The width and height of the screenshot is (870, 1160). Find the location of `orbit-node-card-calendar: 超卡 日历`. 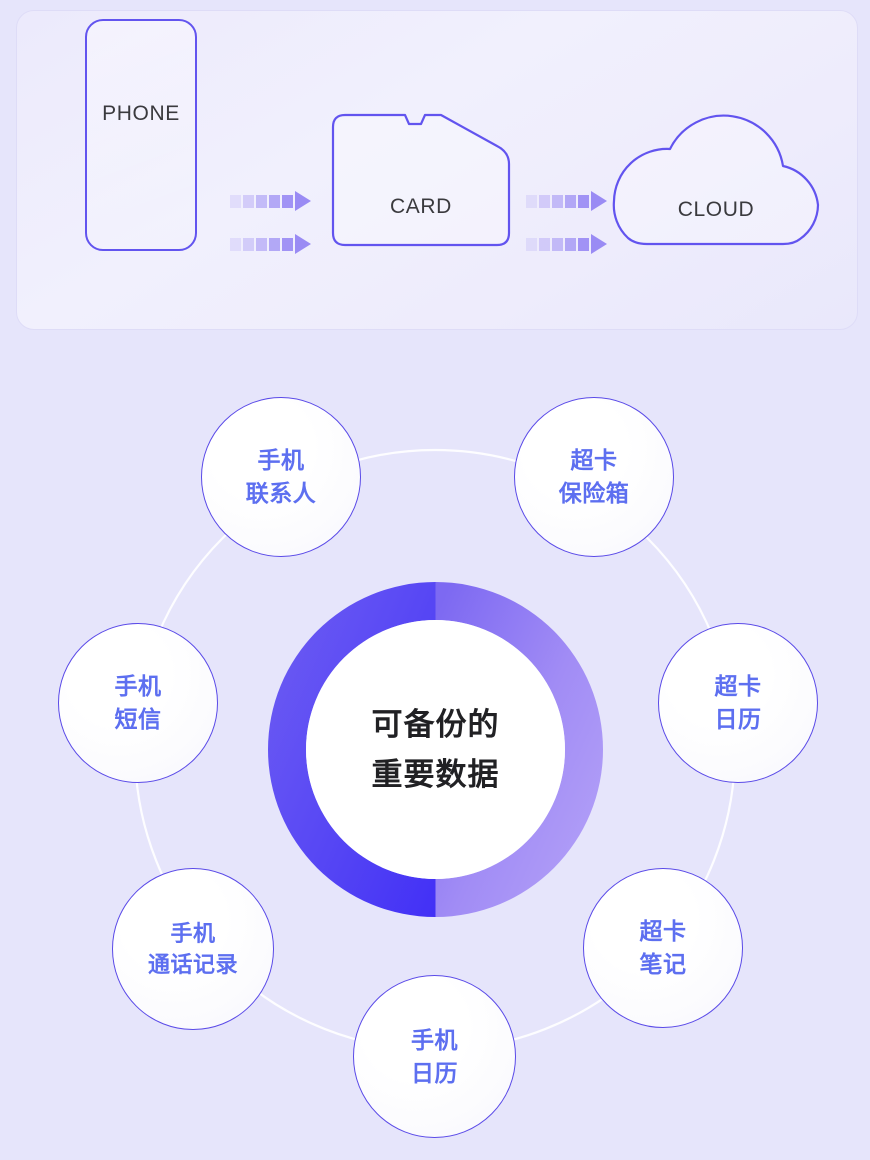

orbit-node-card-calendar: 超卡 日历 is located at coordinates (738, 703).